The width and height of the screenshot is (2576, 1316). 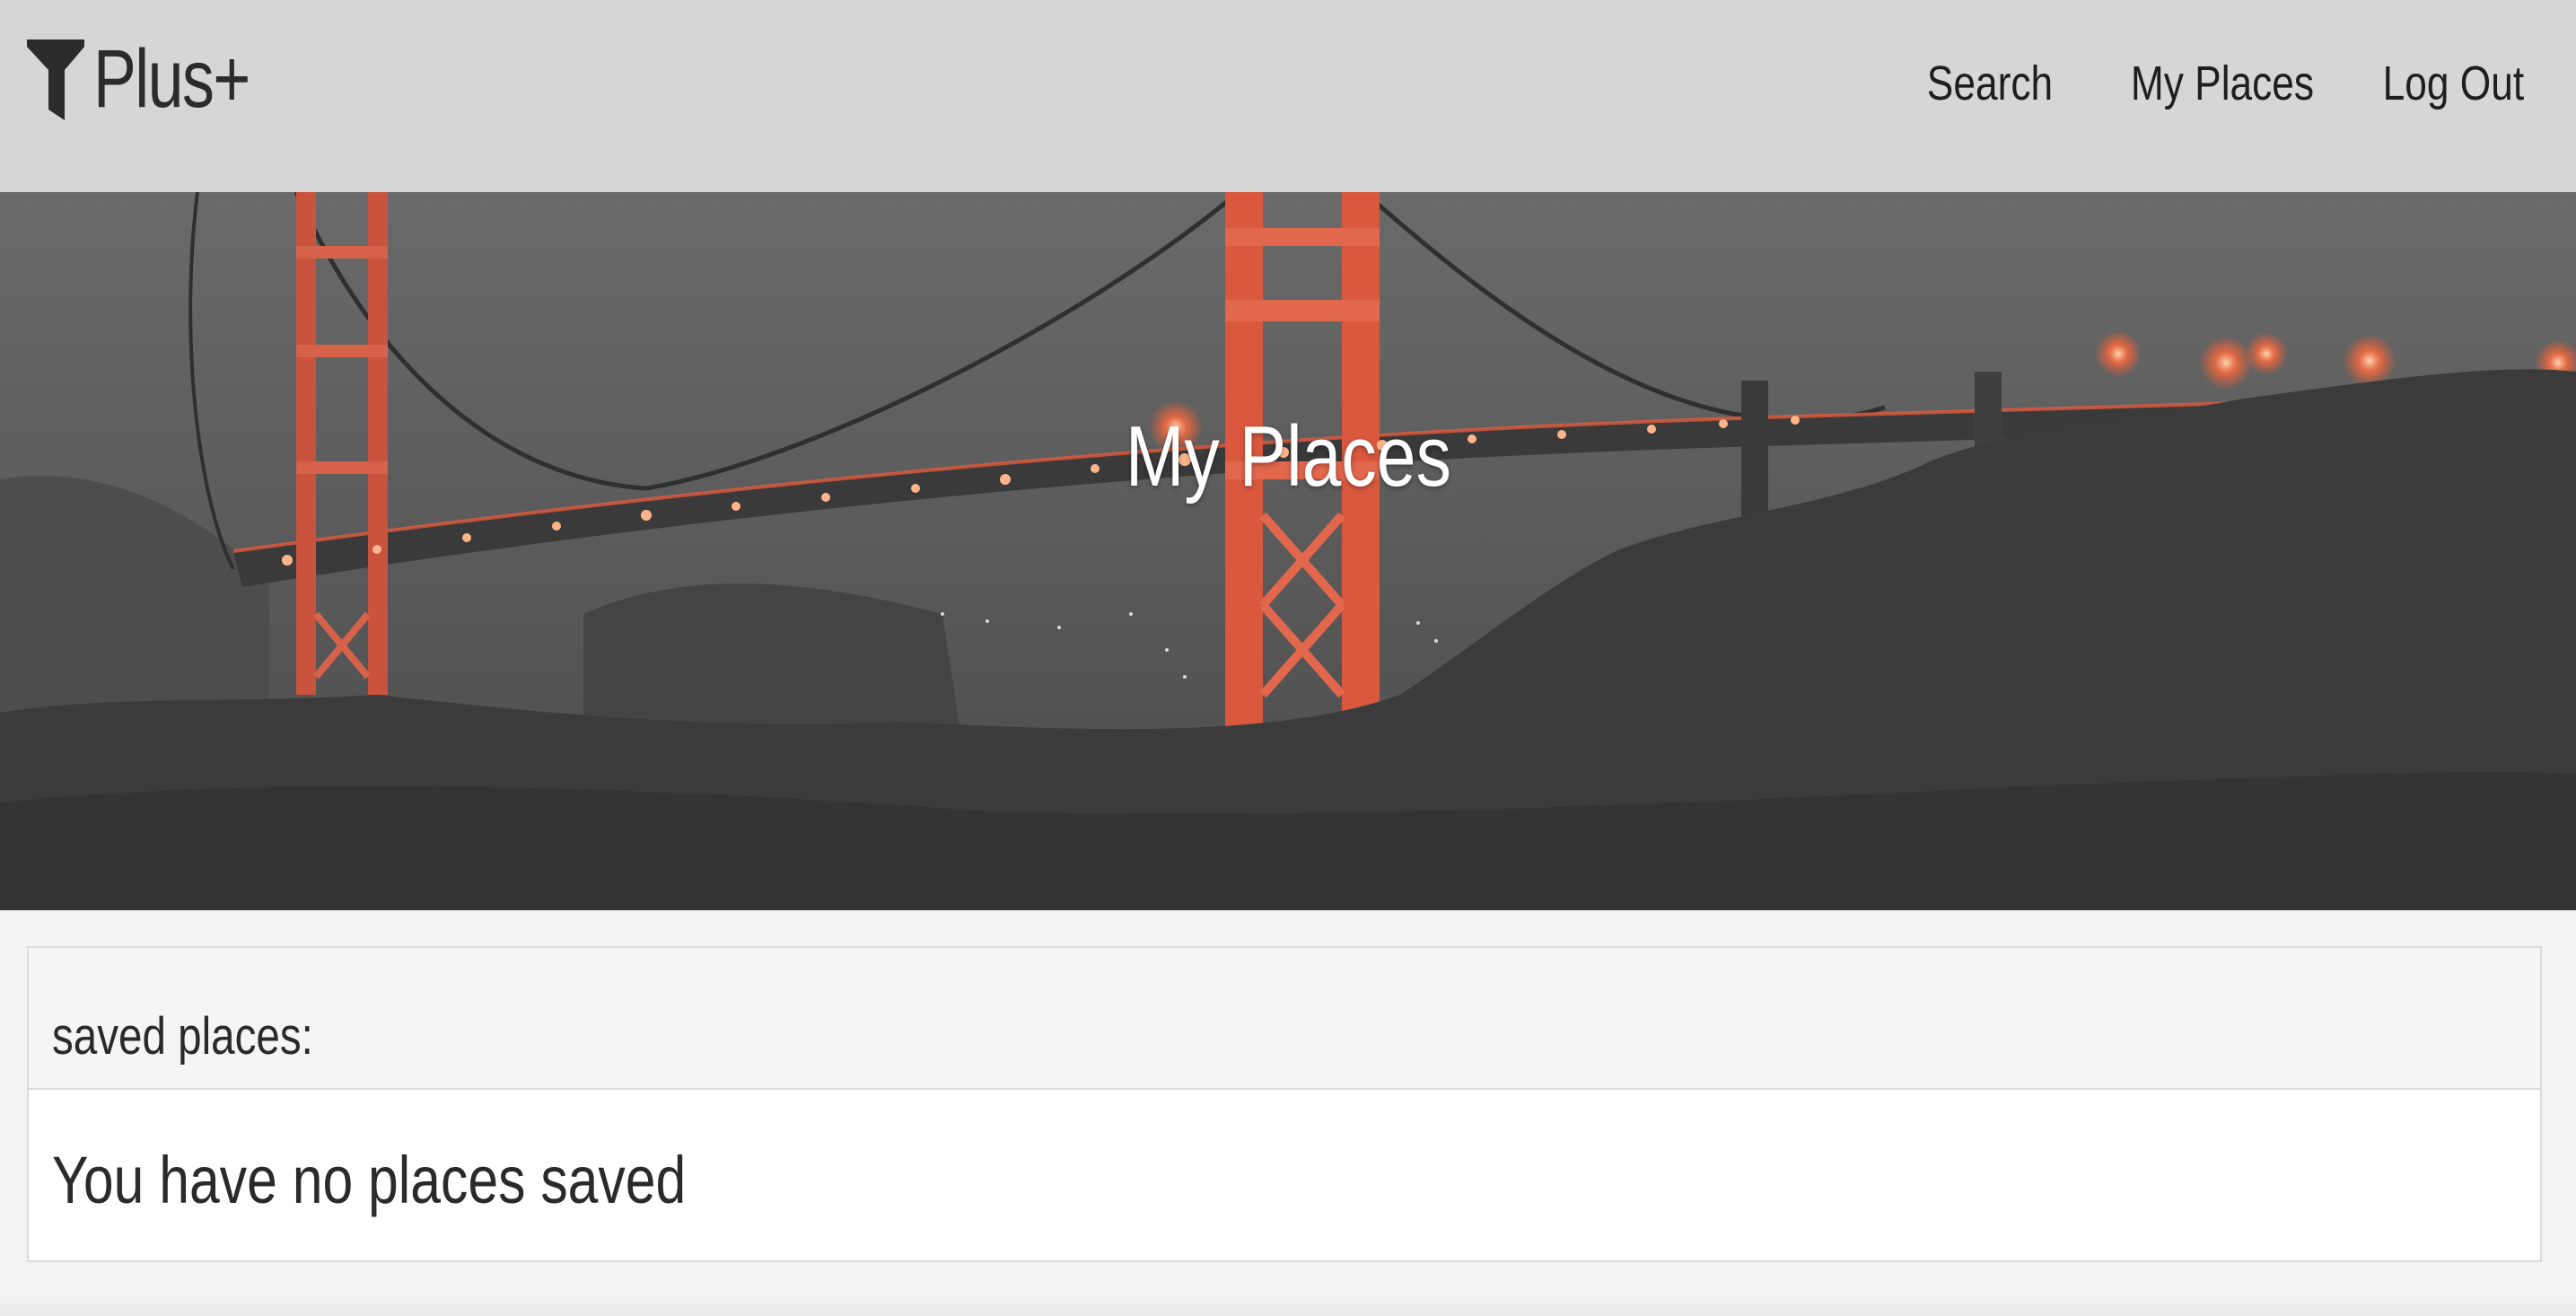 I want to click on saved-places-label: saved places:, so click(x=182, y=1036).